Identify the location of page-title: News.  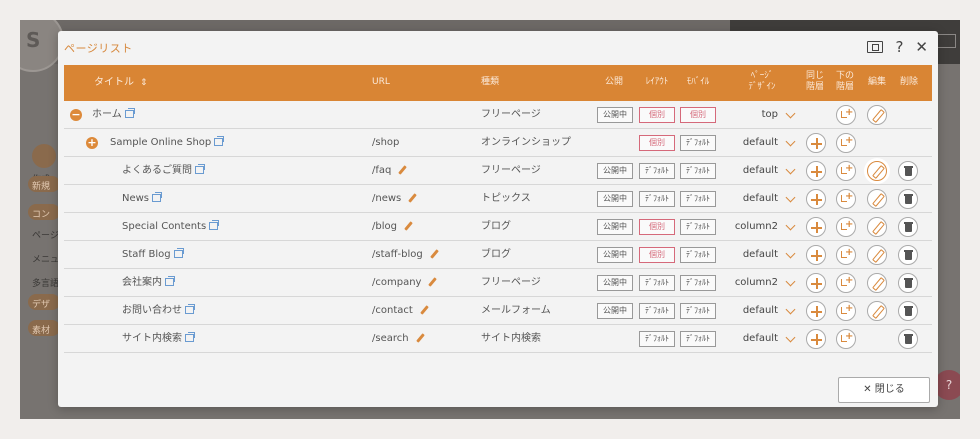
(142, 199).